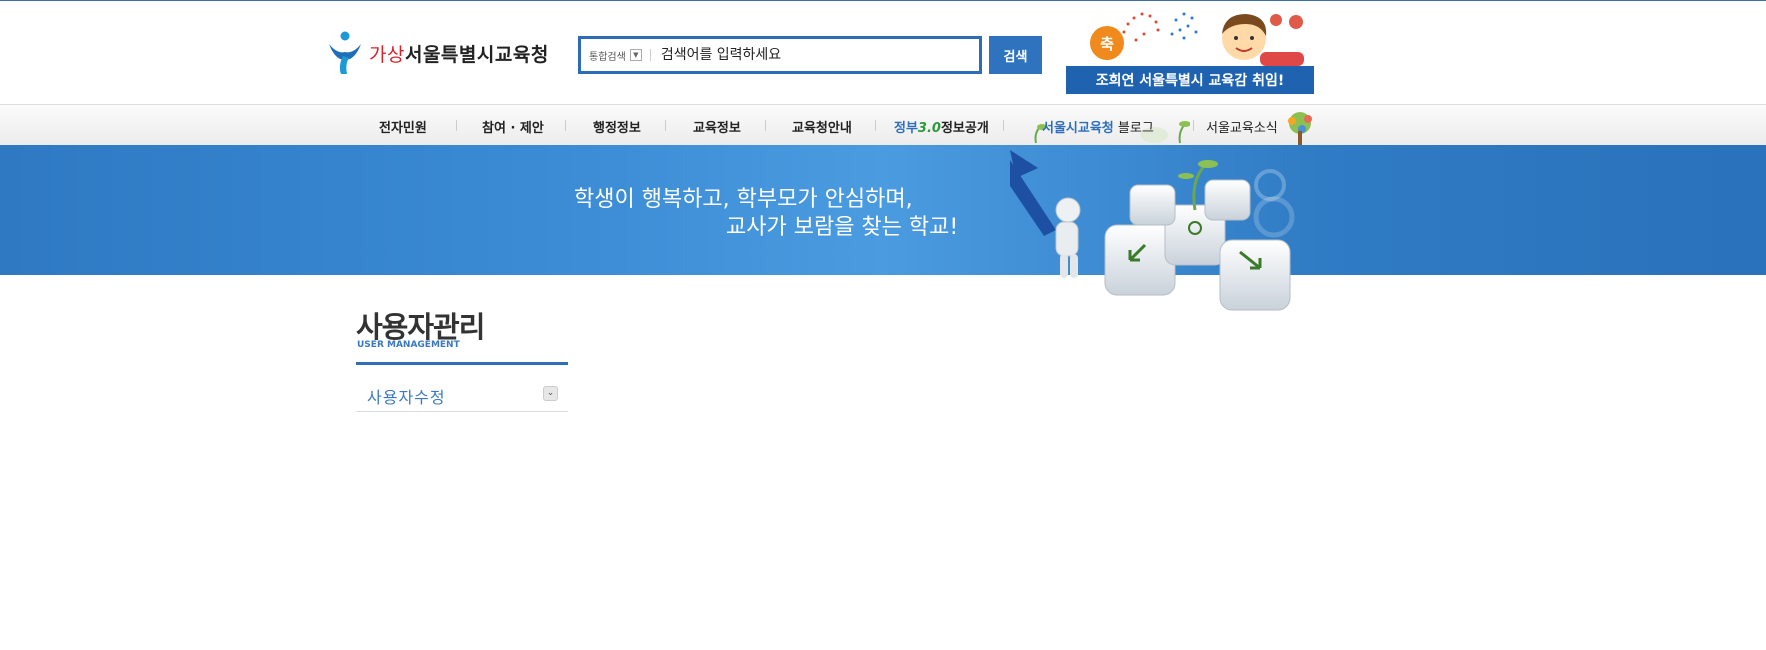  Describe the element at coordinates (1300, 128) in the screenshot. I see `tree-icon` at that location.